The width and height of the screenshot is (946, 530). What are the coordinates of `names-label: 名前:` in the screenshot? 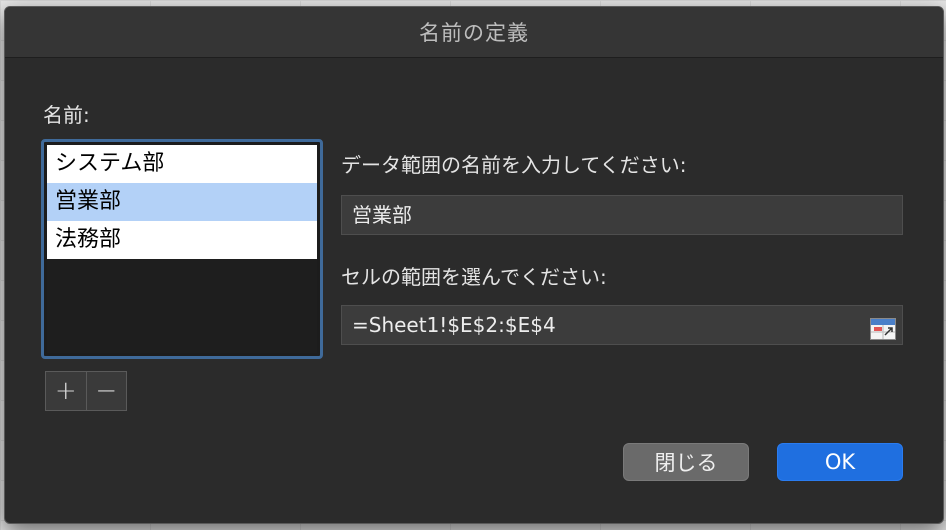 It's located at (66, 115).